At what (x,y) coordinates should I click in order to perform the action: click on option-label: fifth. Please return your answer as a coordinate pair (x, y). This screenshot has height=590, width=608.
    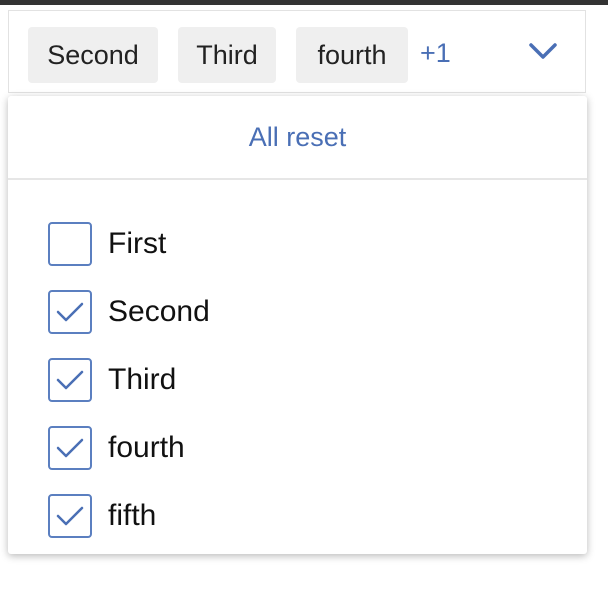
    Looking at the image, I should click on (132, 515).